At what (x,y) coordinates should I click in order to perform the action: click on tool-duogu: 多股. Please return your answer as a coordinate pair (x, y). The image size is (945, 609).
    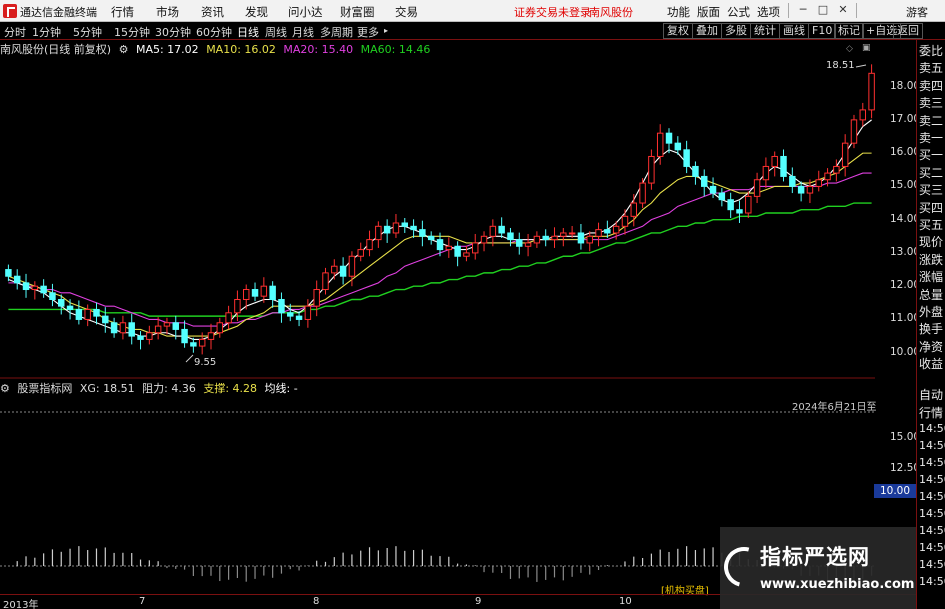
    Looking at the image, I should click on (736, 31).